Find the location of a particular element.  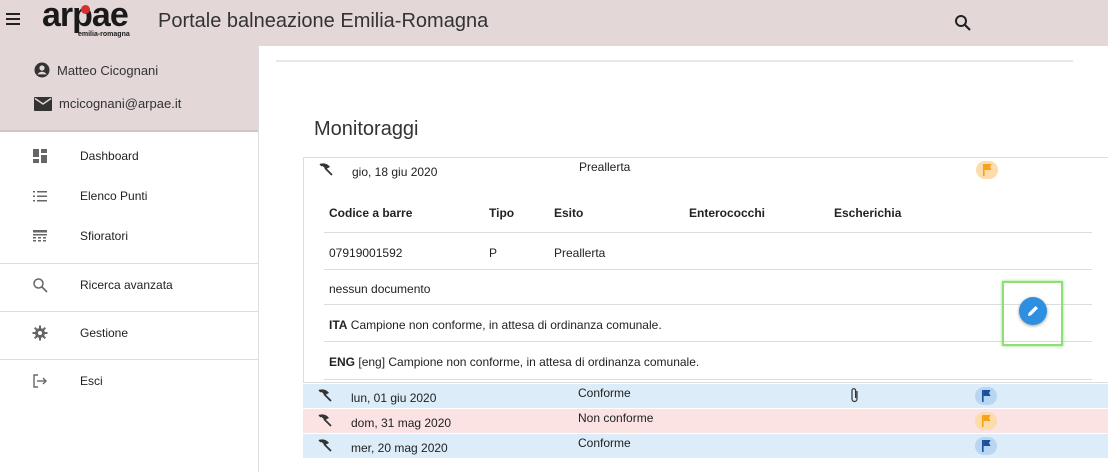

pencil-icon is located at coordinates (1033, 311).